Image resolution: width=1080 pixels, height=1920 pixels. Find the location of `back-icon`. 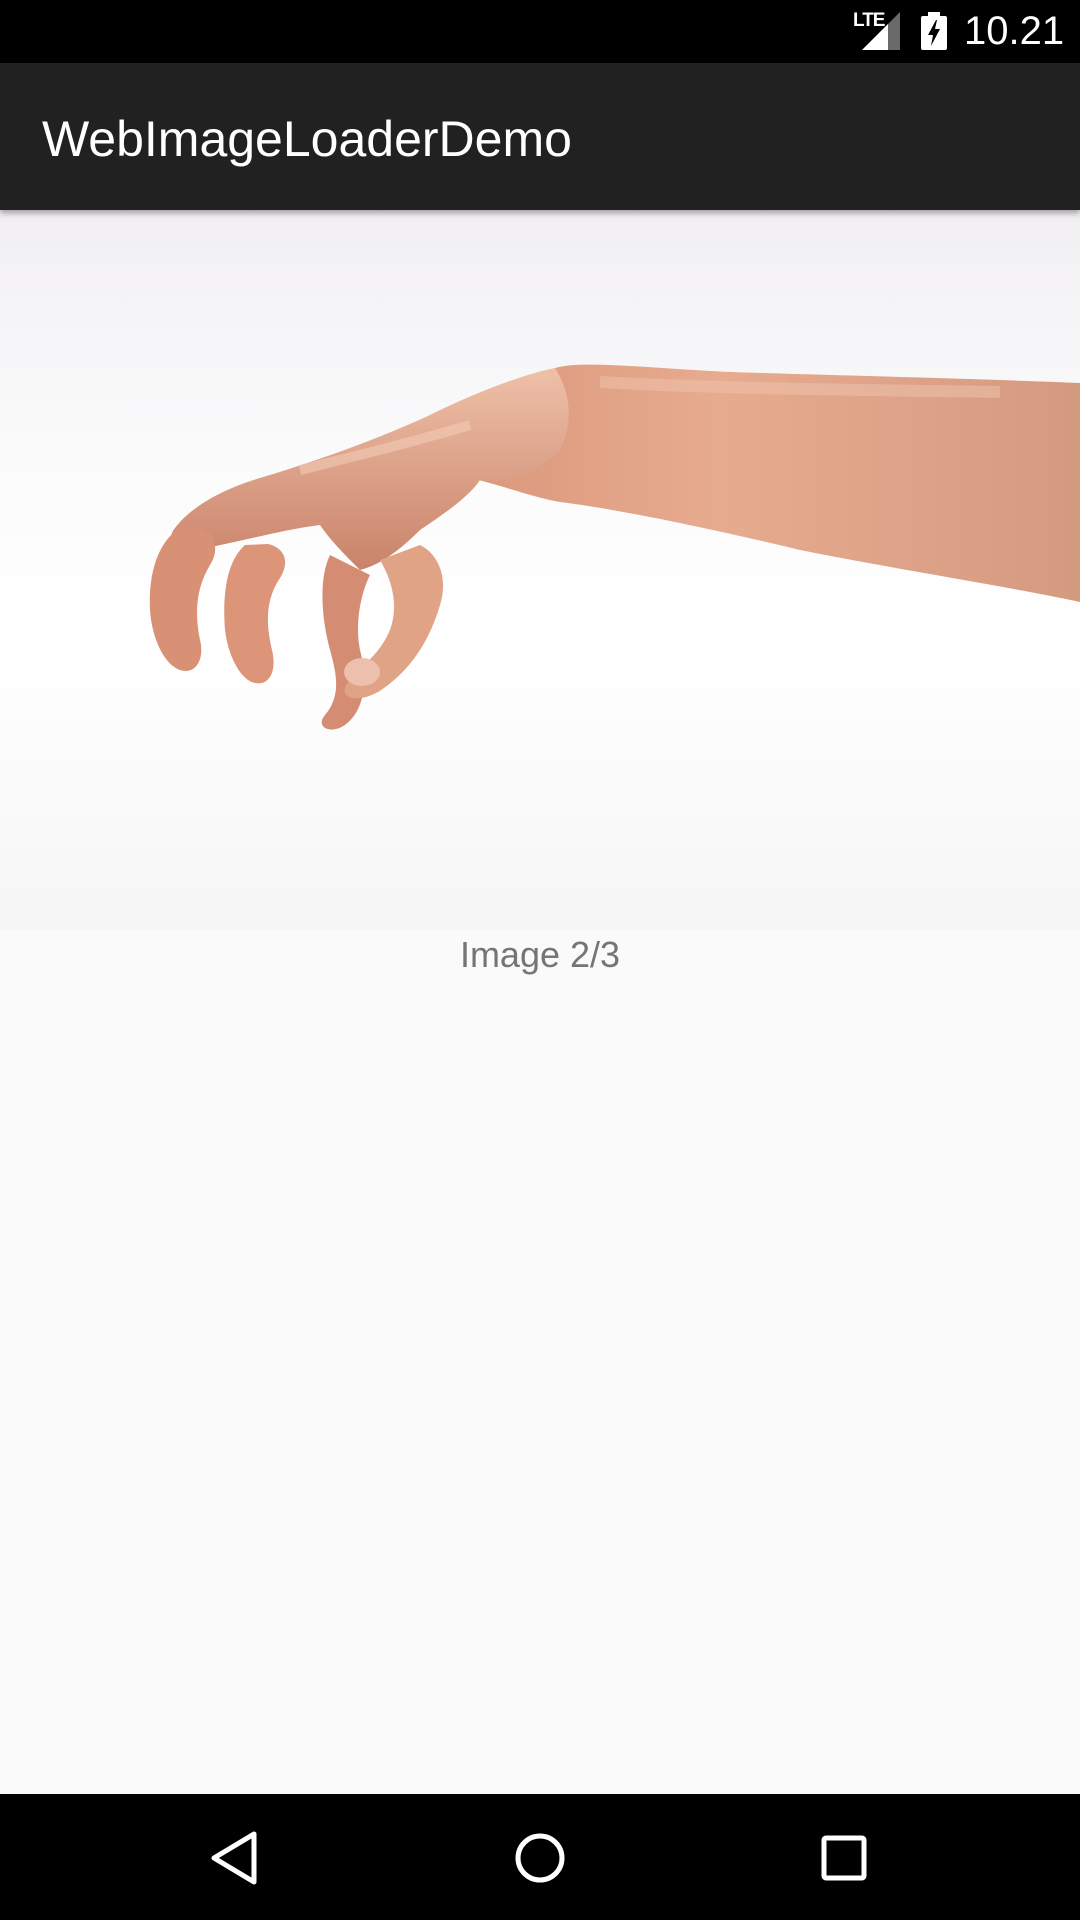

back-icon is located at coordinates (234, 1858).